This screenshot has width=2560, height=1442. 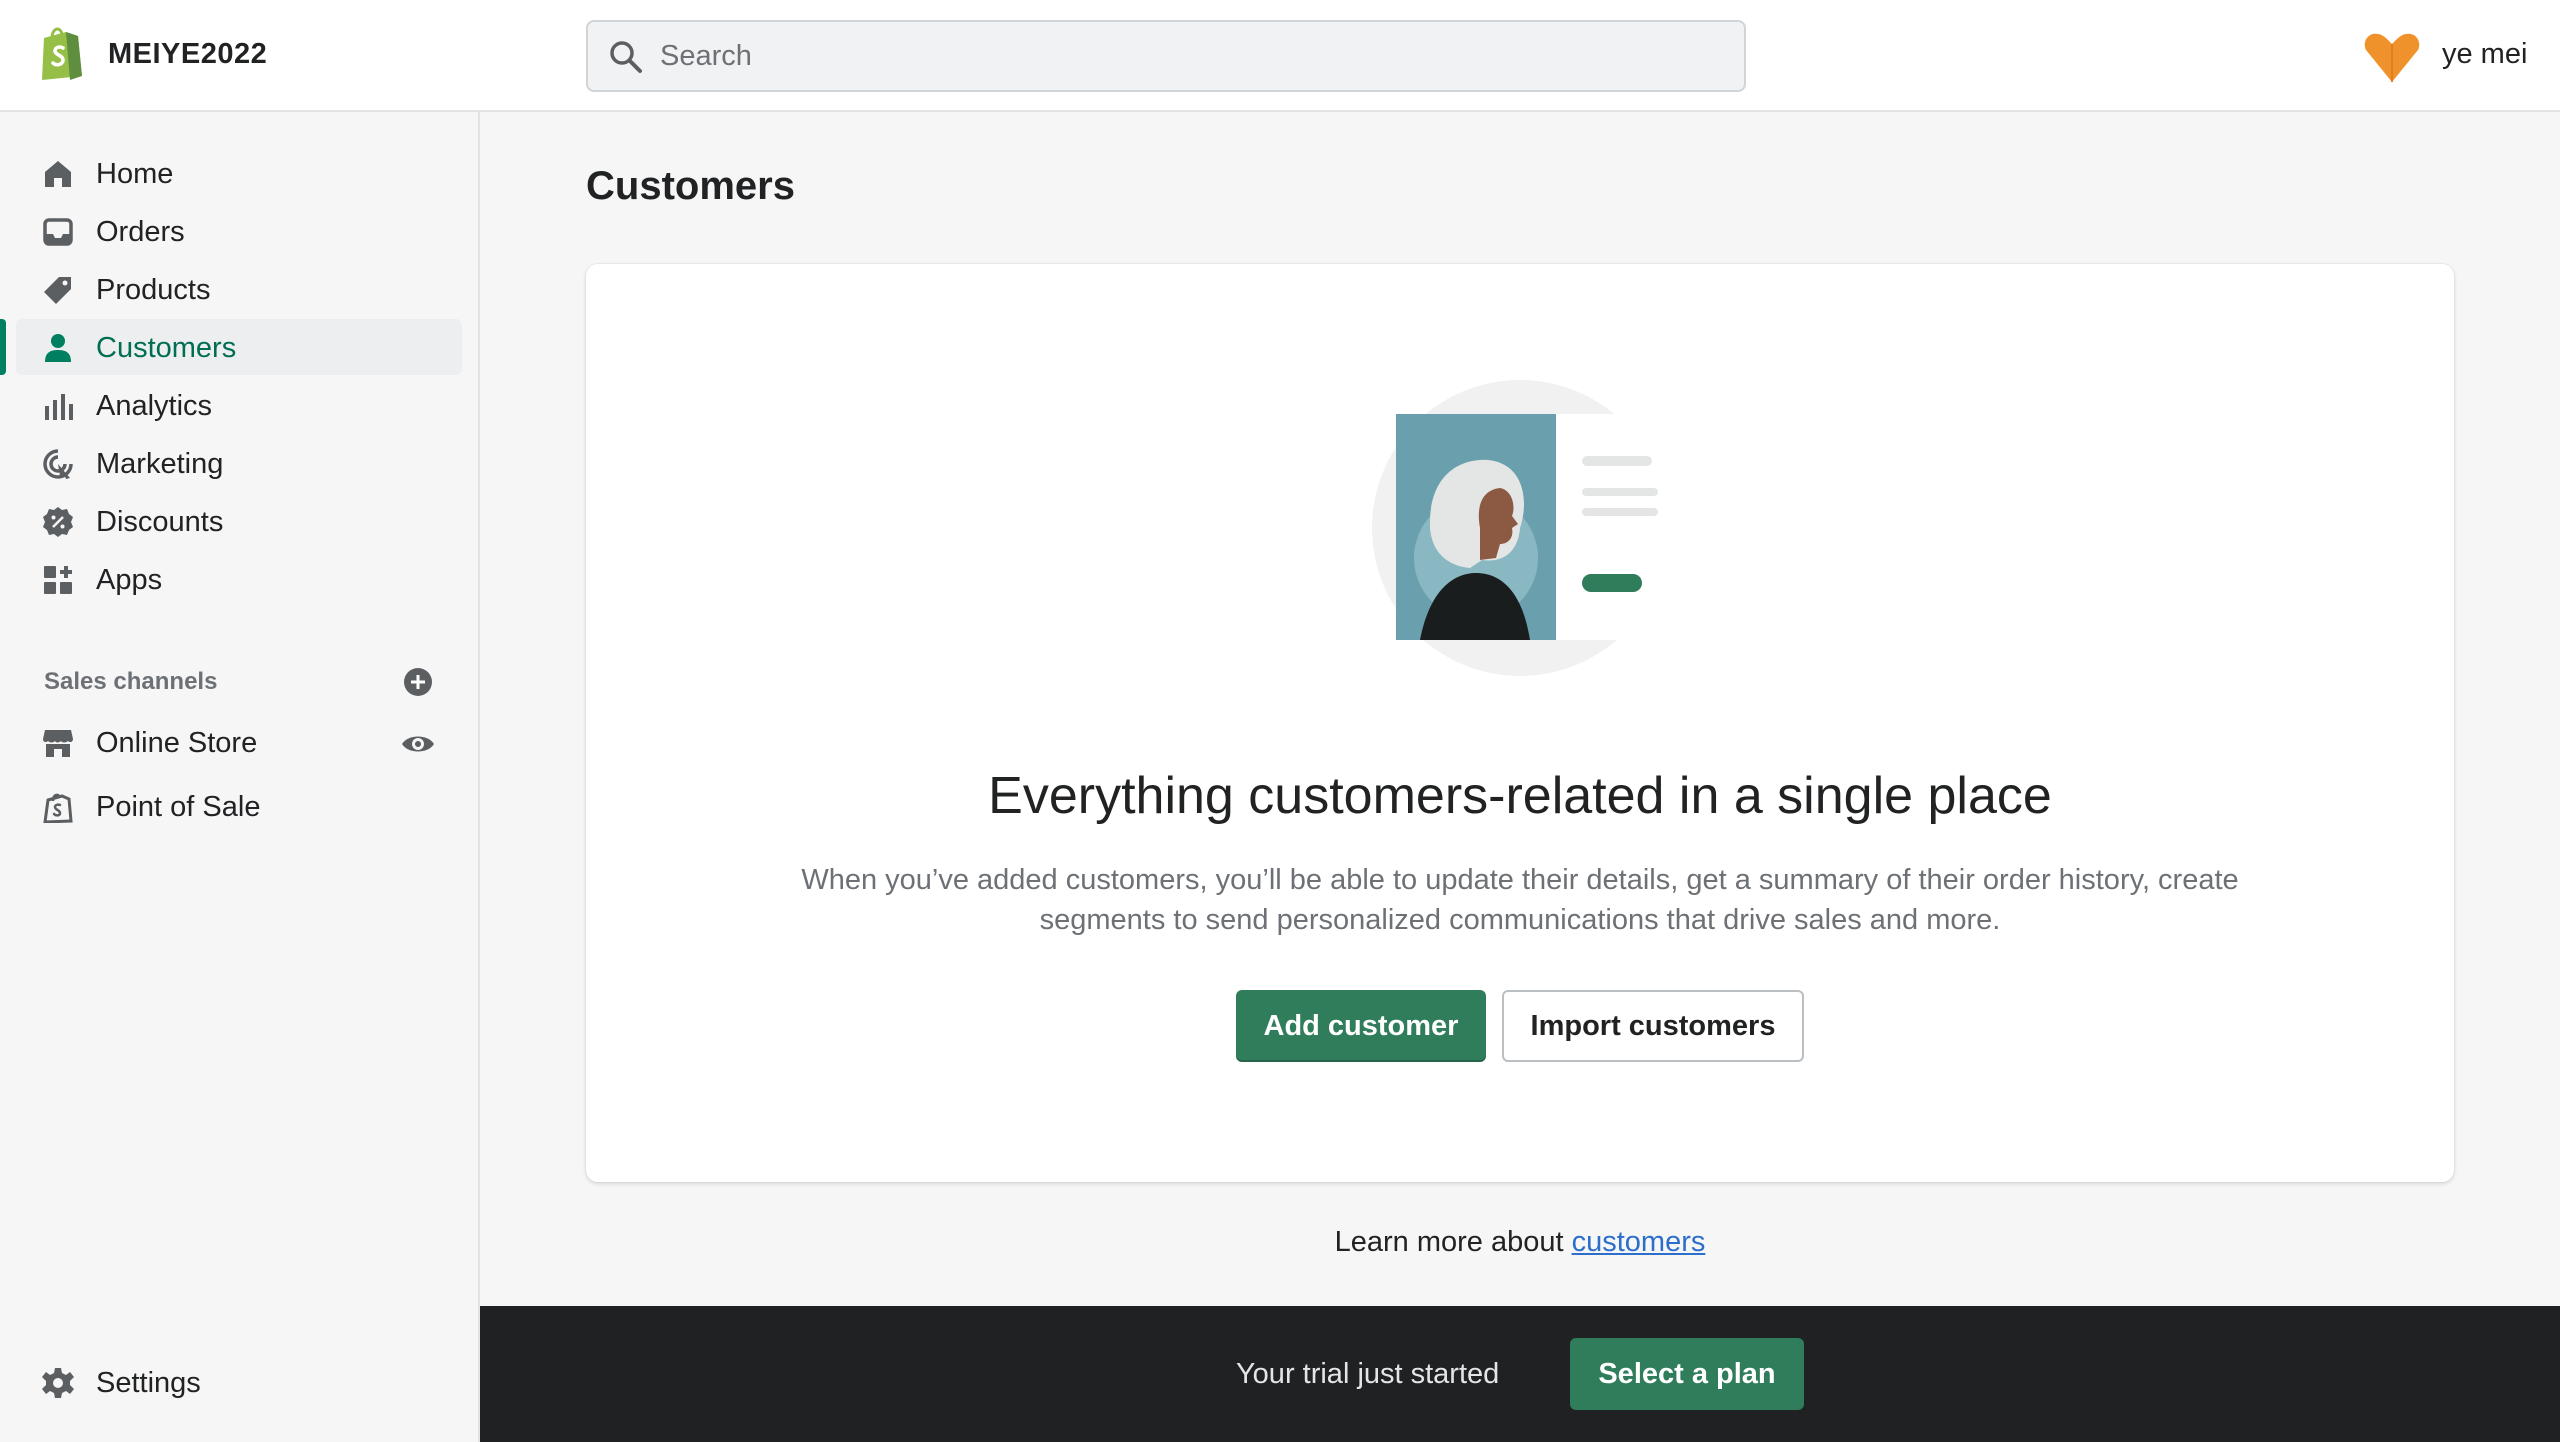 What do you see at coordinates (58, 232) in the screenshot?
I see `inbox-icon` at bounding box center [58, 232].